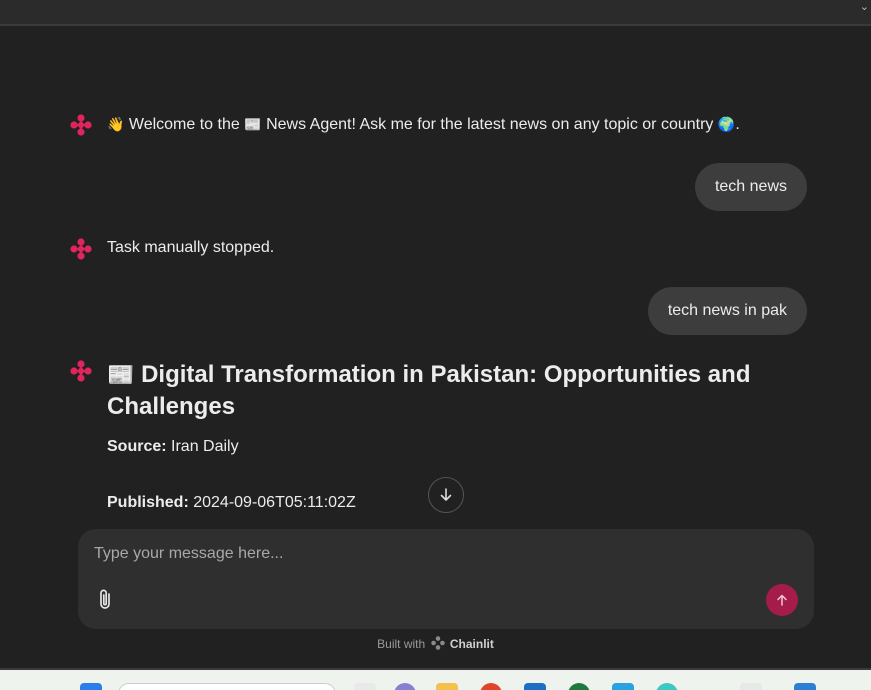 The height and width of the screenshot is (690, 871). Describe the element at coordinates (205, 446) in the screenshot. I see `source-value: Iran Daily` at that location.